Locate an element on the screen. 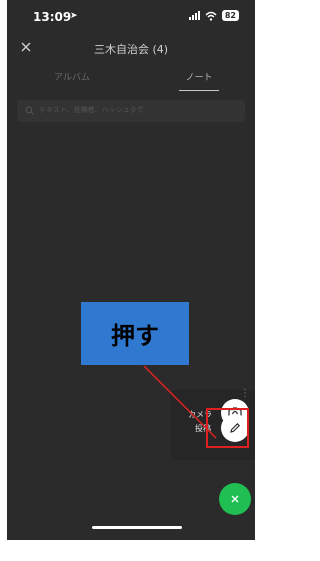 Image resolution: width=320 pixels, height=561 pixels. close-fab-button is located at coordinates (235, 499).